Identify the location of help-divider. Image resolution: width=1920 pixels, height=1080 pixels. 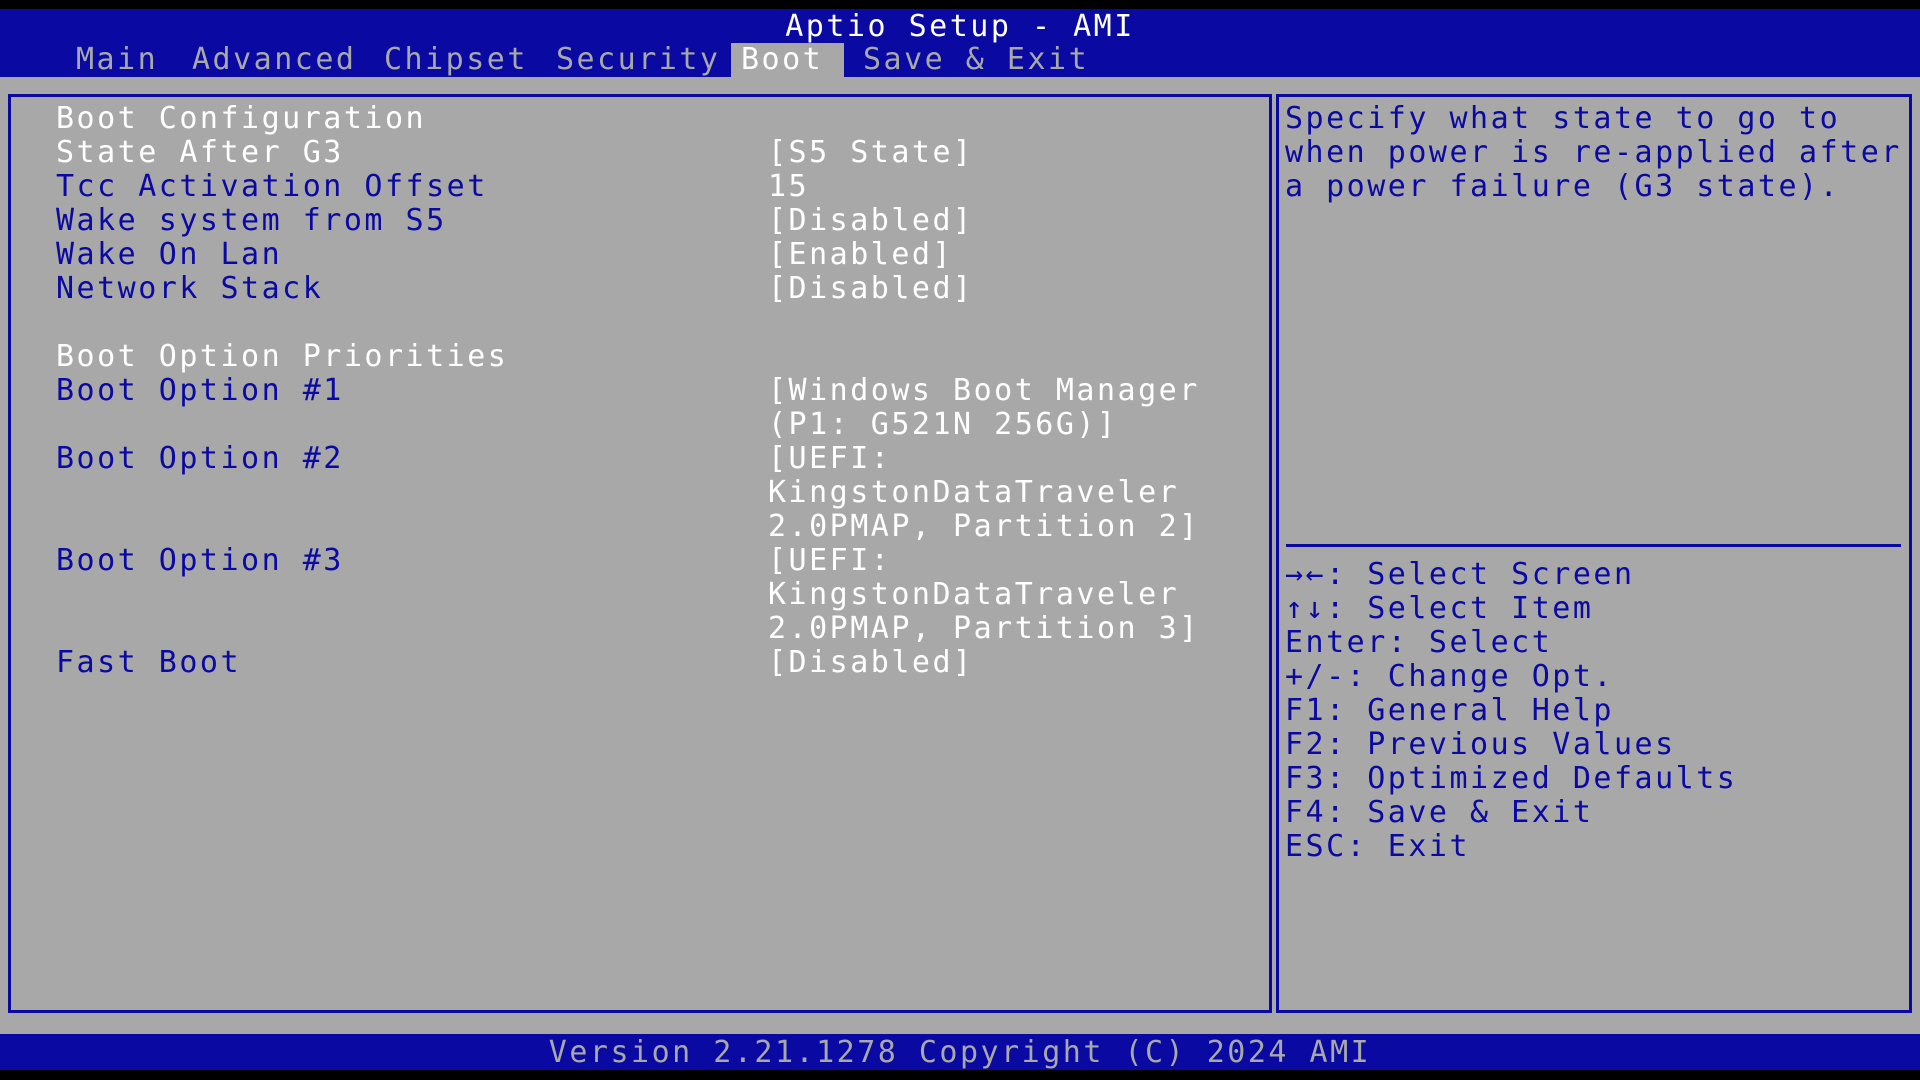
(1593, 545).